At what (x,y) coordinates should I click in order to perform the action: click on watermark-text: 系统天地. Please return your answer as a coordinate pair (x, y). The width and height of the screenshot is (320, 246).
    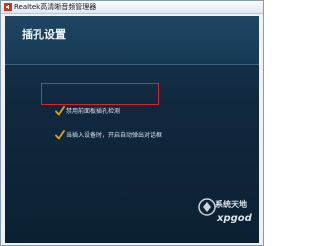
    Looking at the image, I should click on (231, 204).